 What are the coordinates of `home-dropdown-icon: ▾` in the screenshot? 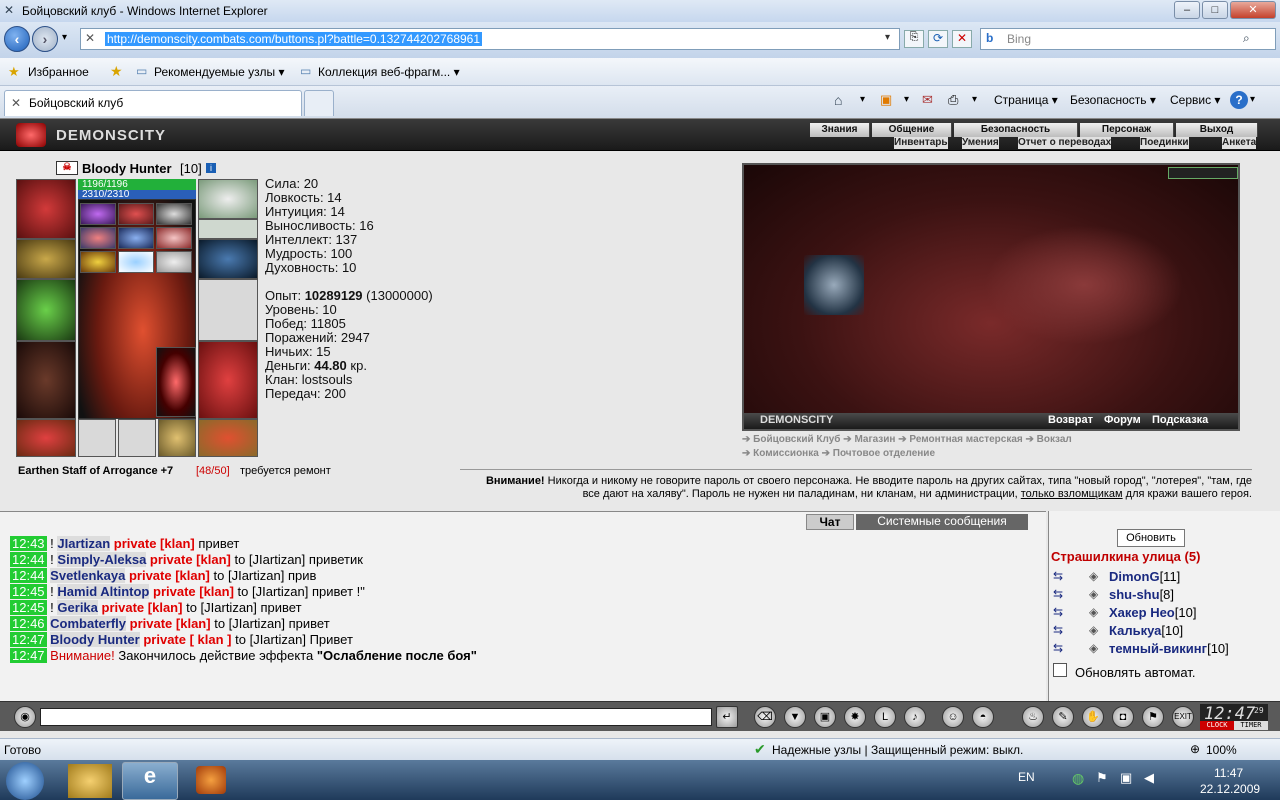 It's located at (862, 99).